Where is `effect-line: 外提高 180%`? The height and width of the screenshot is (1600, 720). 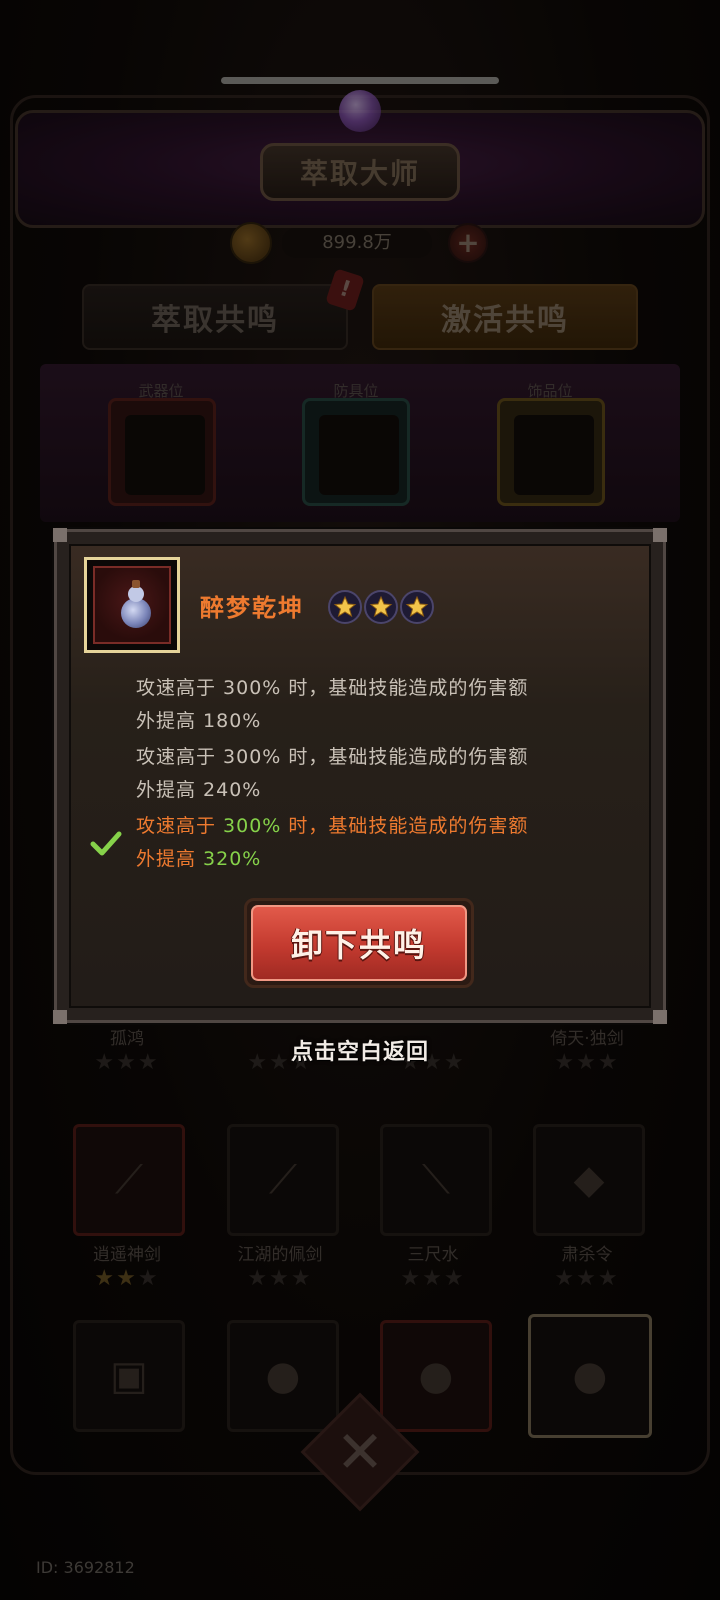 effect-line: 外提高 180% is located at coordinates (199, 721).